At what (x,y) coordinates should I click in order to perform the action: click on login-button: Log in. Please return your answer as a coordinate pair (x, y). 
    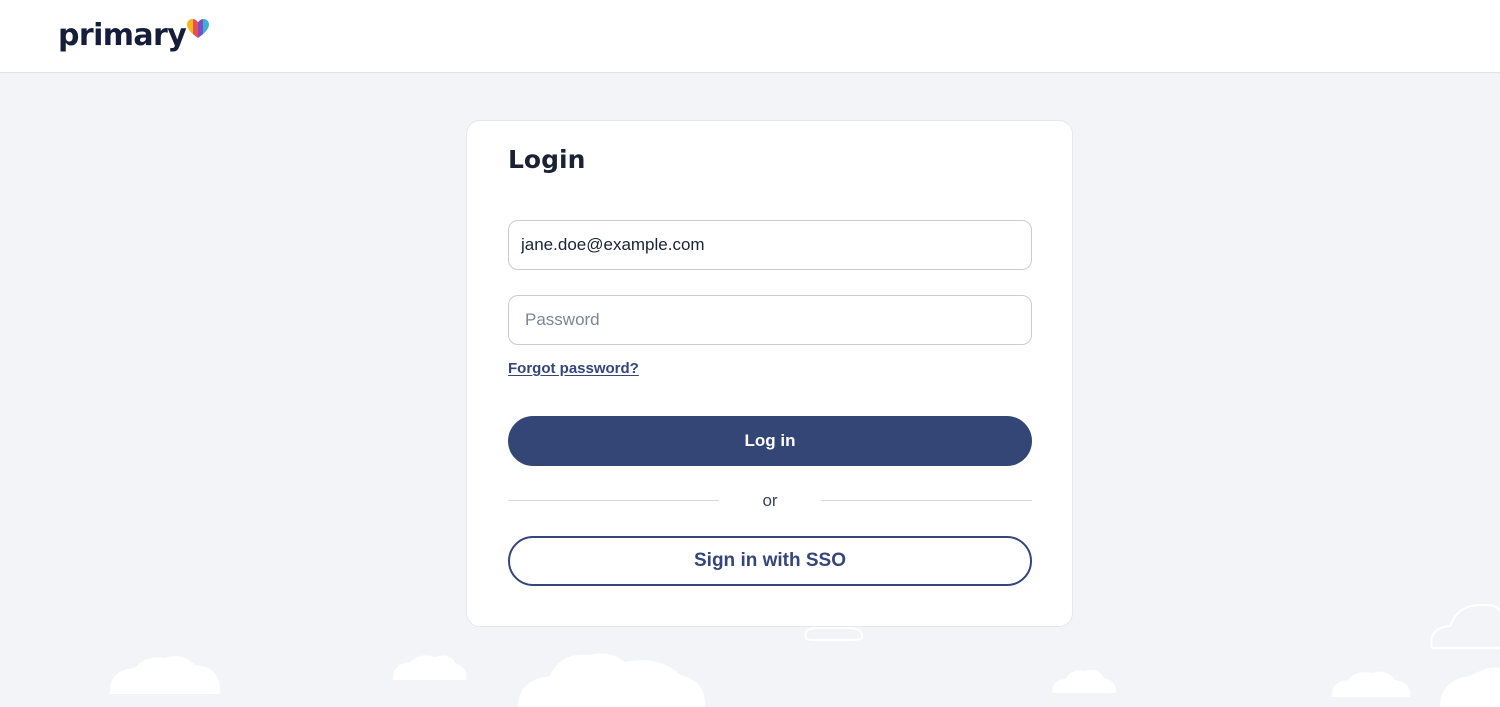
    Looking at the image, I should click on (770, 441).